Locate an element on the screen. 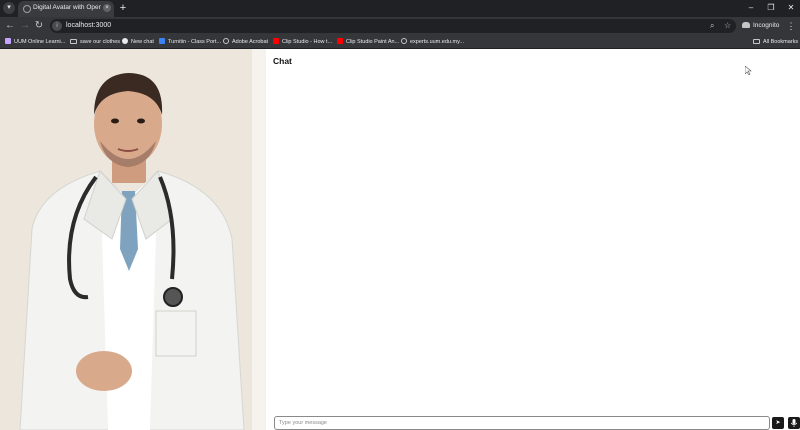 Image resolution: width=800 pixels, height=430 pixels. tab-favicon-icon is located at coordinates (27, 9).